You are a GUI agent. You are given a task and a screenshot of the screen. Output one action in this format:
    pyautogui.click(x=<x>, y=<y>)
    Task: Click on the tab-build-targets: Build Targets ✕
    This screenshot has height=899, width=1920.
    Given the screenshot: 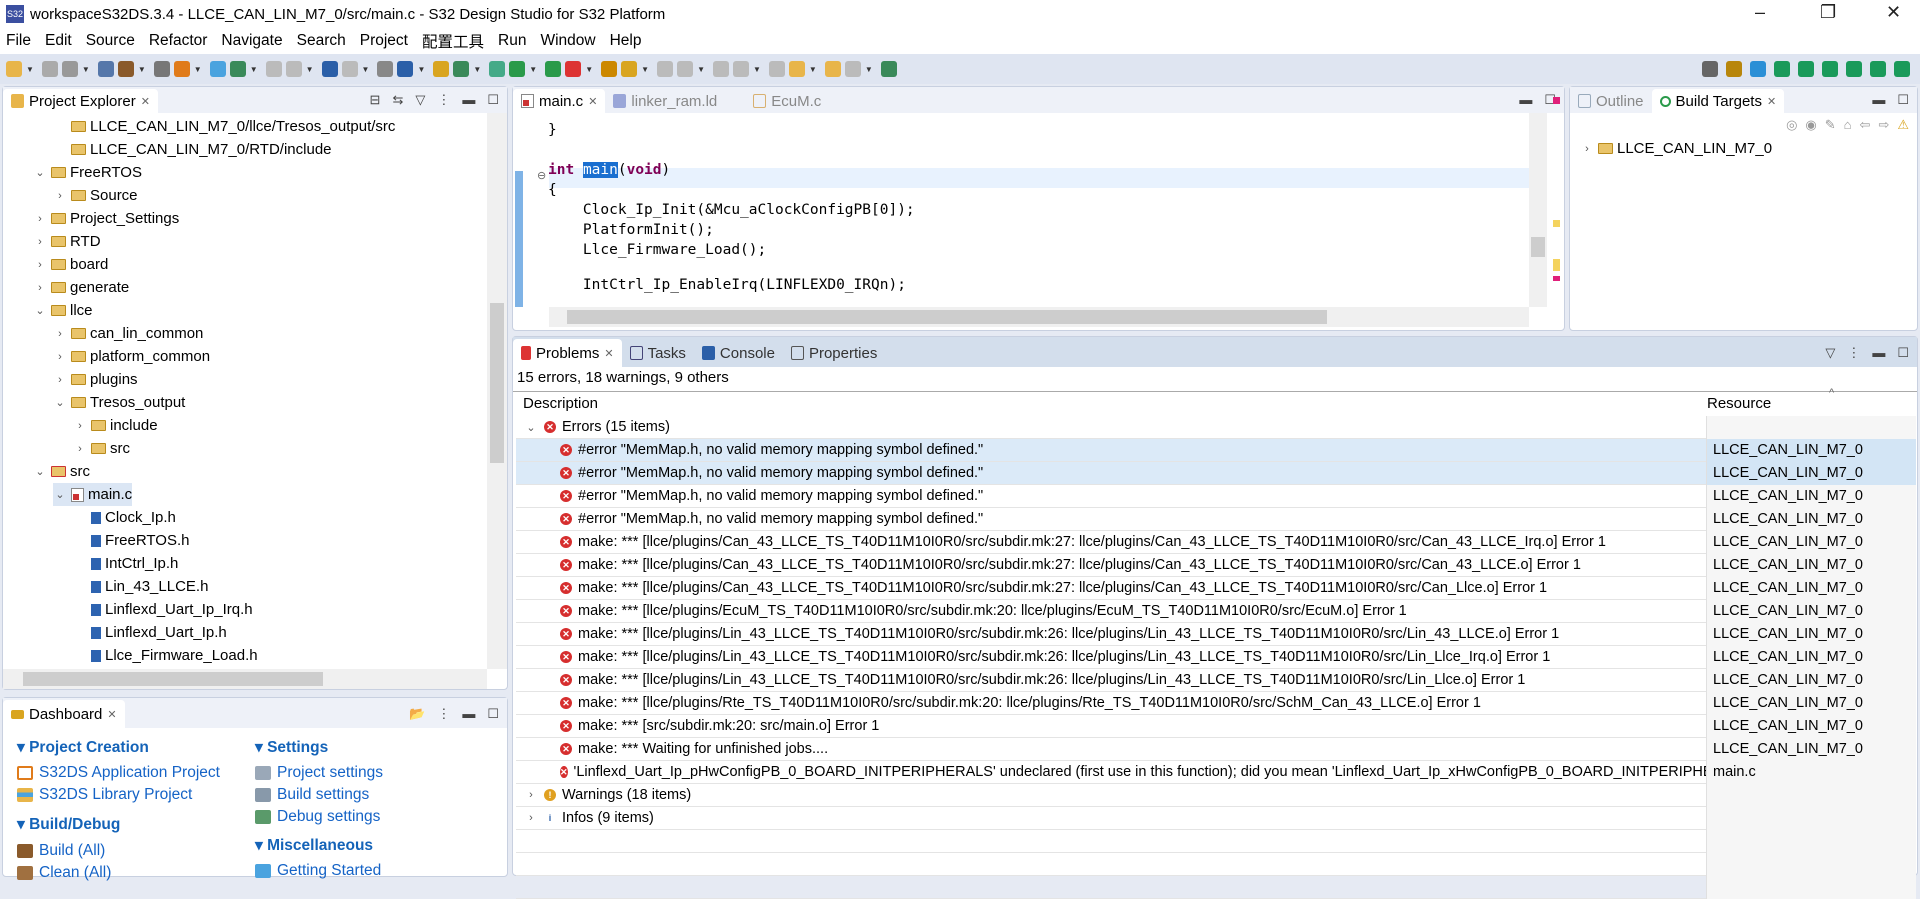 What is the action you would take?
    pyautogui.click(x=1718, y=101)
    